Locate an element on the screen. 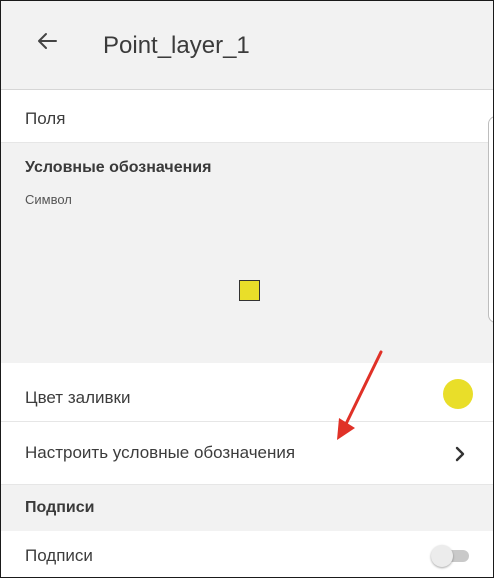 The height and width of the screenshot is (578, 494). captions-heading: Подписи is located at coordinates (60, 507).